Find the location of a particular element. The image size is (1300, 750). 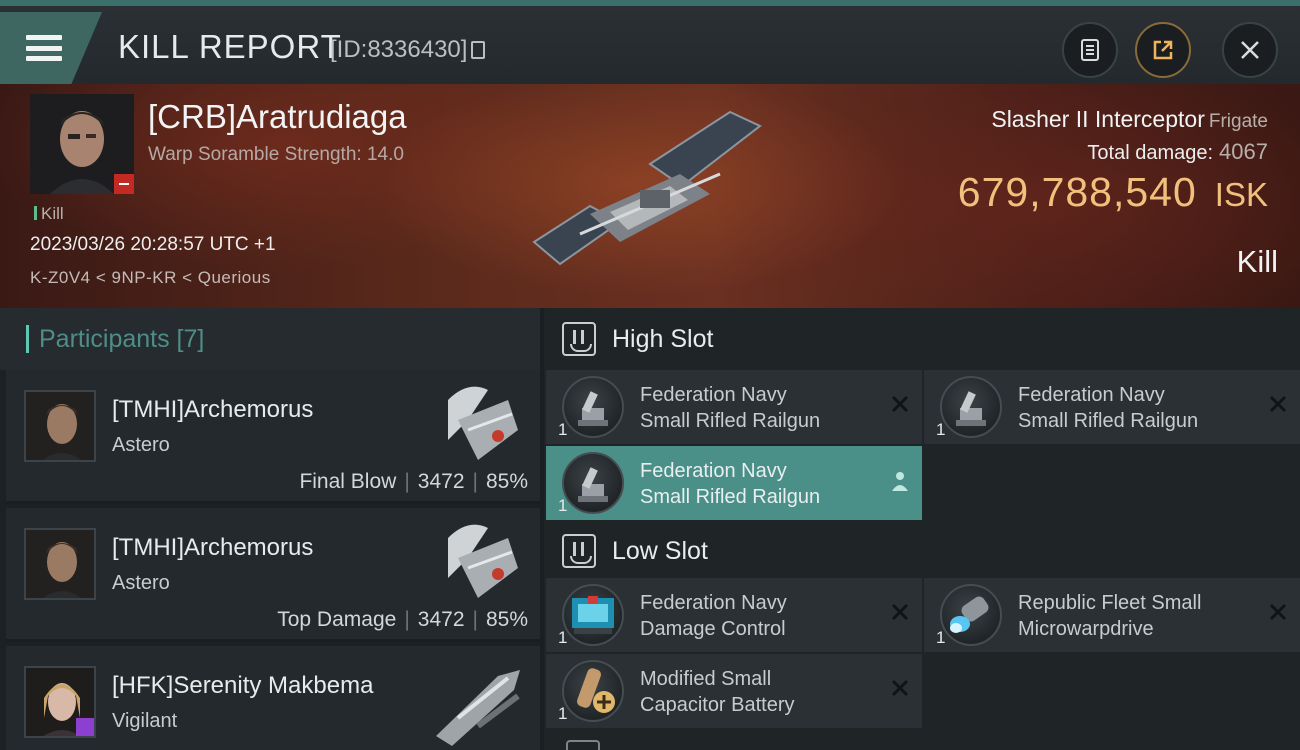

share-button is located at coordinates (1163, 50).